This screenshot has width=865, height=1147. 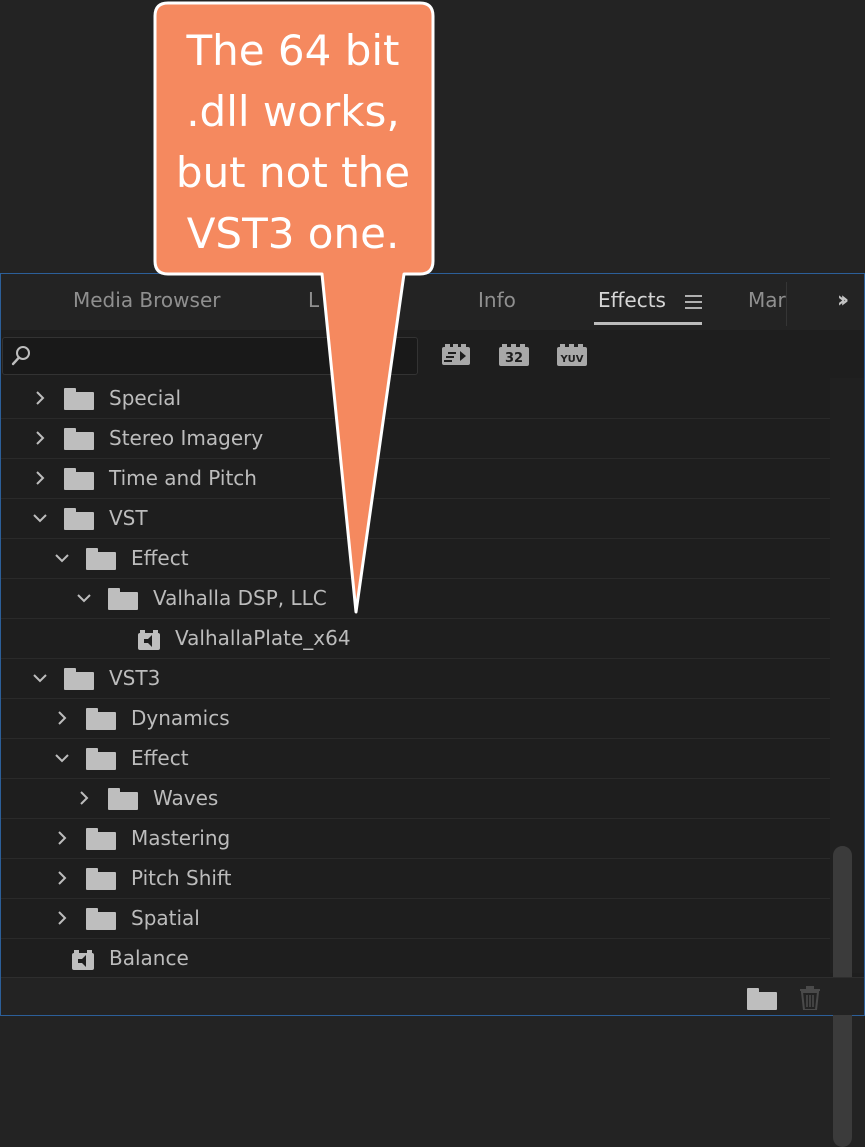 I want to click on tree-folder-row: Valhalla DSP, LLC, so click(x=415, y=598).